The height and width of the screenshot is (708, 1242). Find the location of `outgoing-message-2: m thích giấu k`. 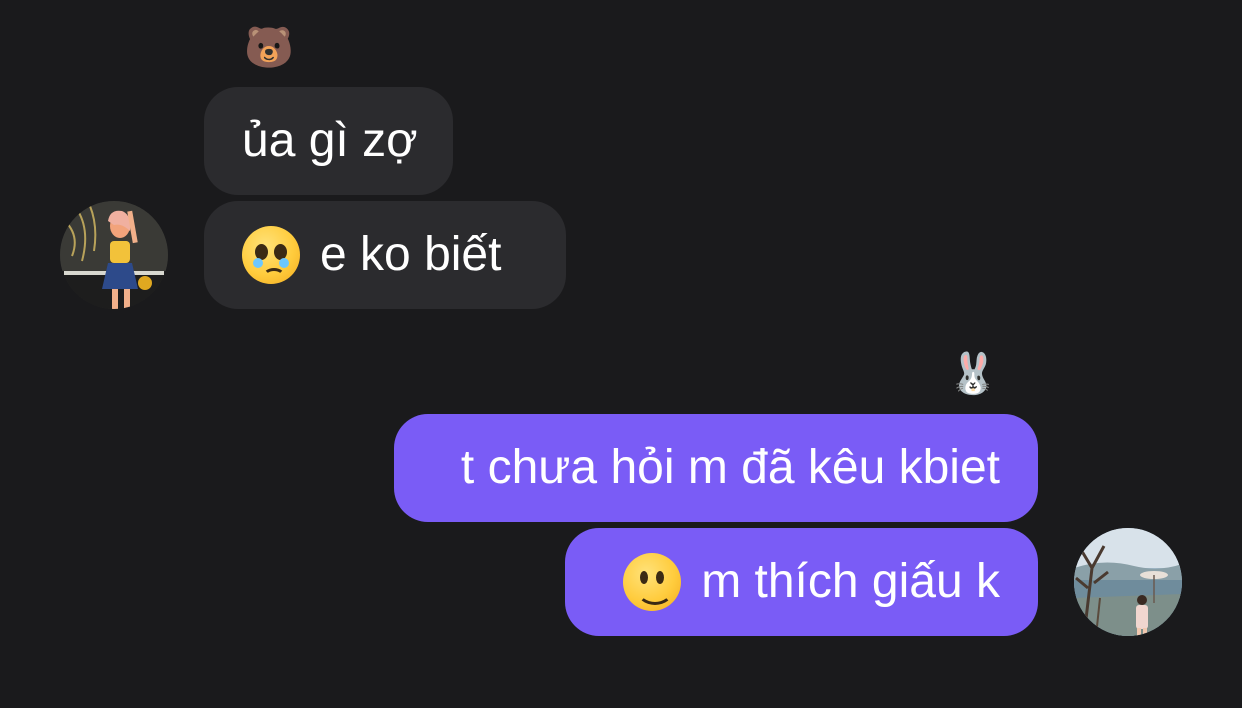

outgoing-message-2: m thích giấu k is located at coordinates (801, 582).